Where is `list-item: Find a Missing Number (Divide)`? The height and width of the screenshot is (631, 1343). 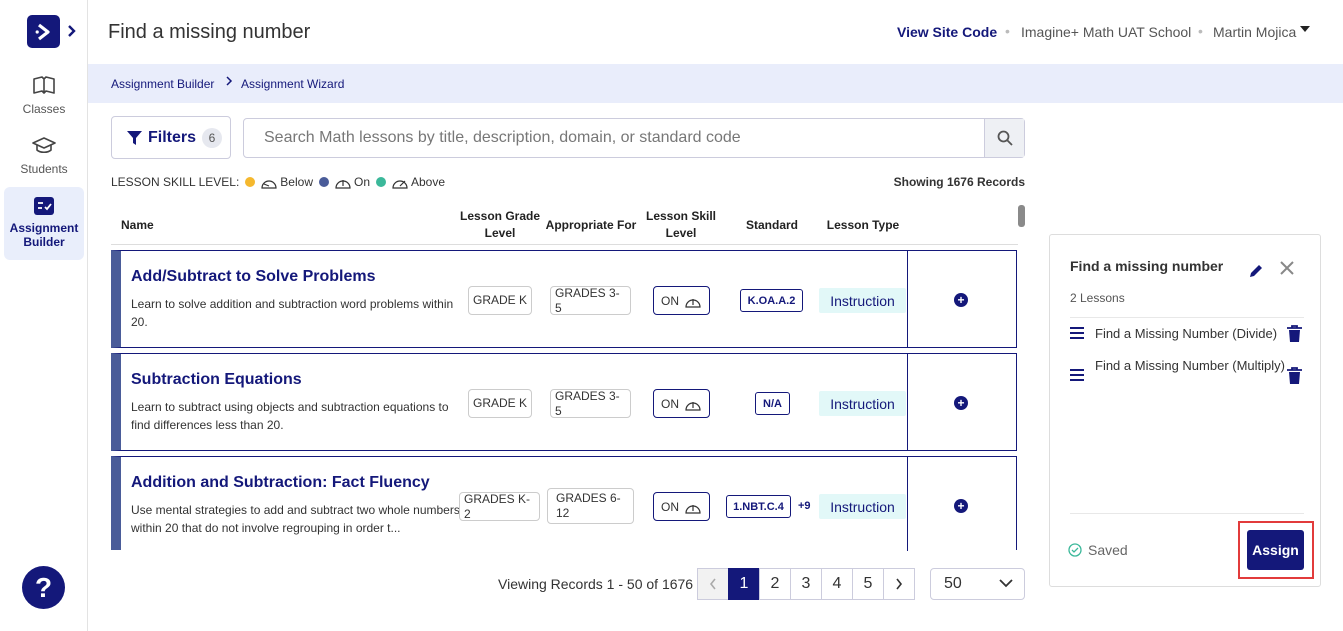
list-item: Find a Missing Number (Divide) is located at coordinates (1190, 335).